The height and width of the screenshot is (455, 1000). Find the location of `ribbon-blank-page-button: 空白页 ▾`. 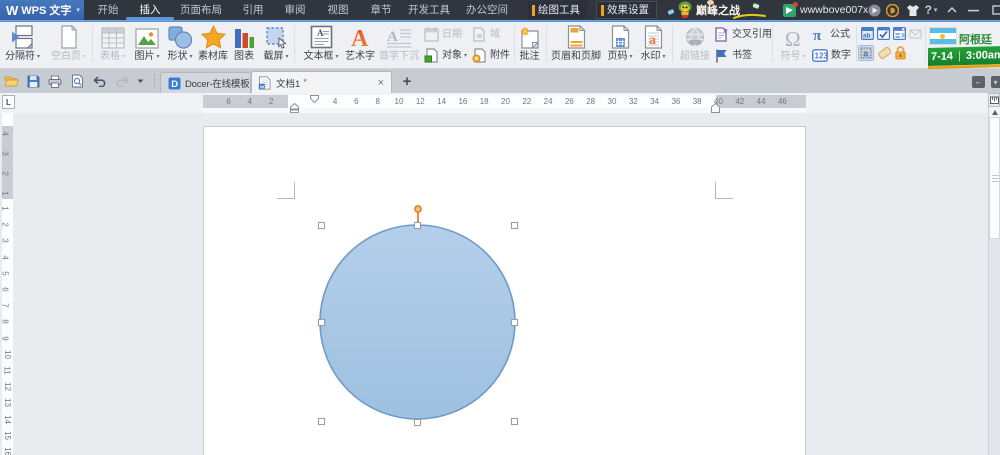

ribbon-blank-page-button: 空白页 ▾ is located at coordinates (68, 44).